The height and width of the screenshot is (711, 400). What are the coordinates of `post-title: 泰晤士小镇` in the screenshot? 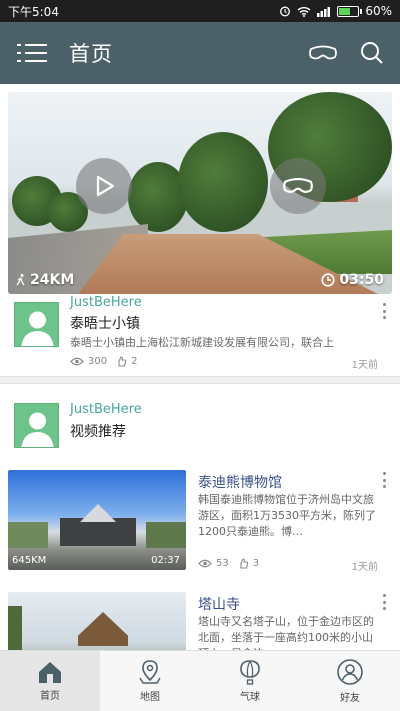 It's located at (105, 324).